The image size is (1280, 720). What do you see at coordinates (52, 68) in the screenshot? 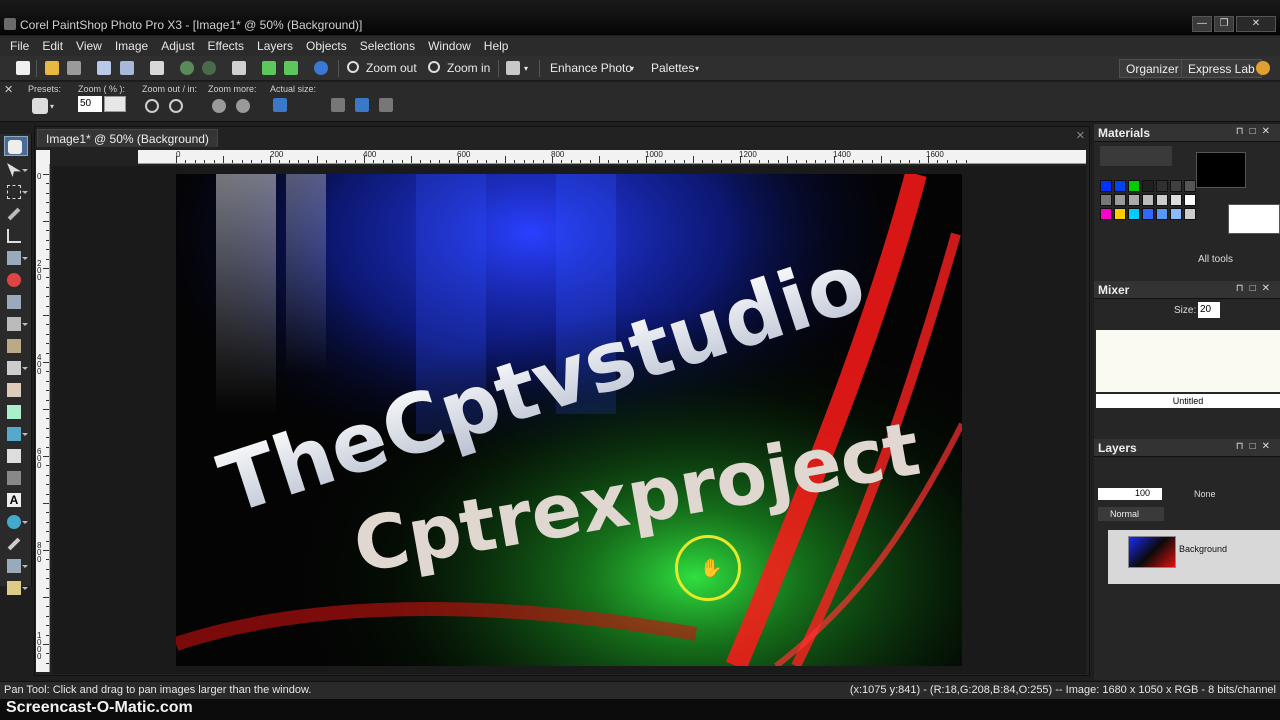
I see `open-folder-icon` at bounding box center [52, 68].